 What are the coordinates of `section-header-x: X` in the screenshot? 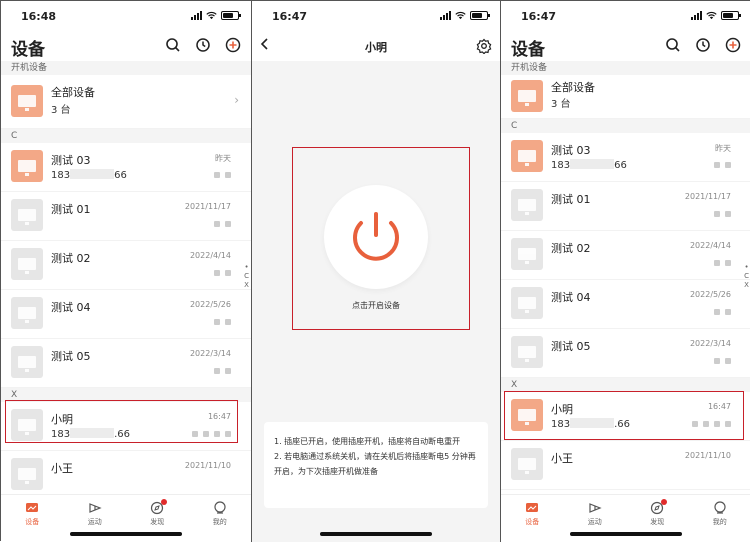 It's located at (625, 385).